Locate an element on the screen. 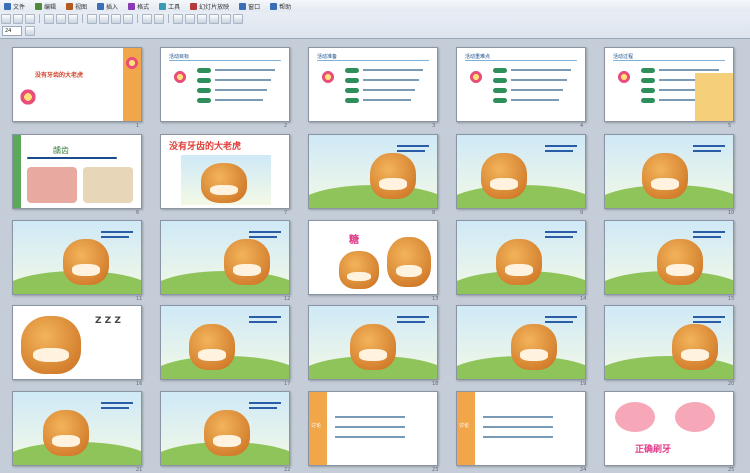 The width and height of the screenshot is (750, 473). print-icon is located at coordinates (49, 18).